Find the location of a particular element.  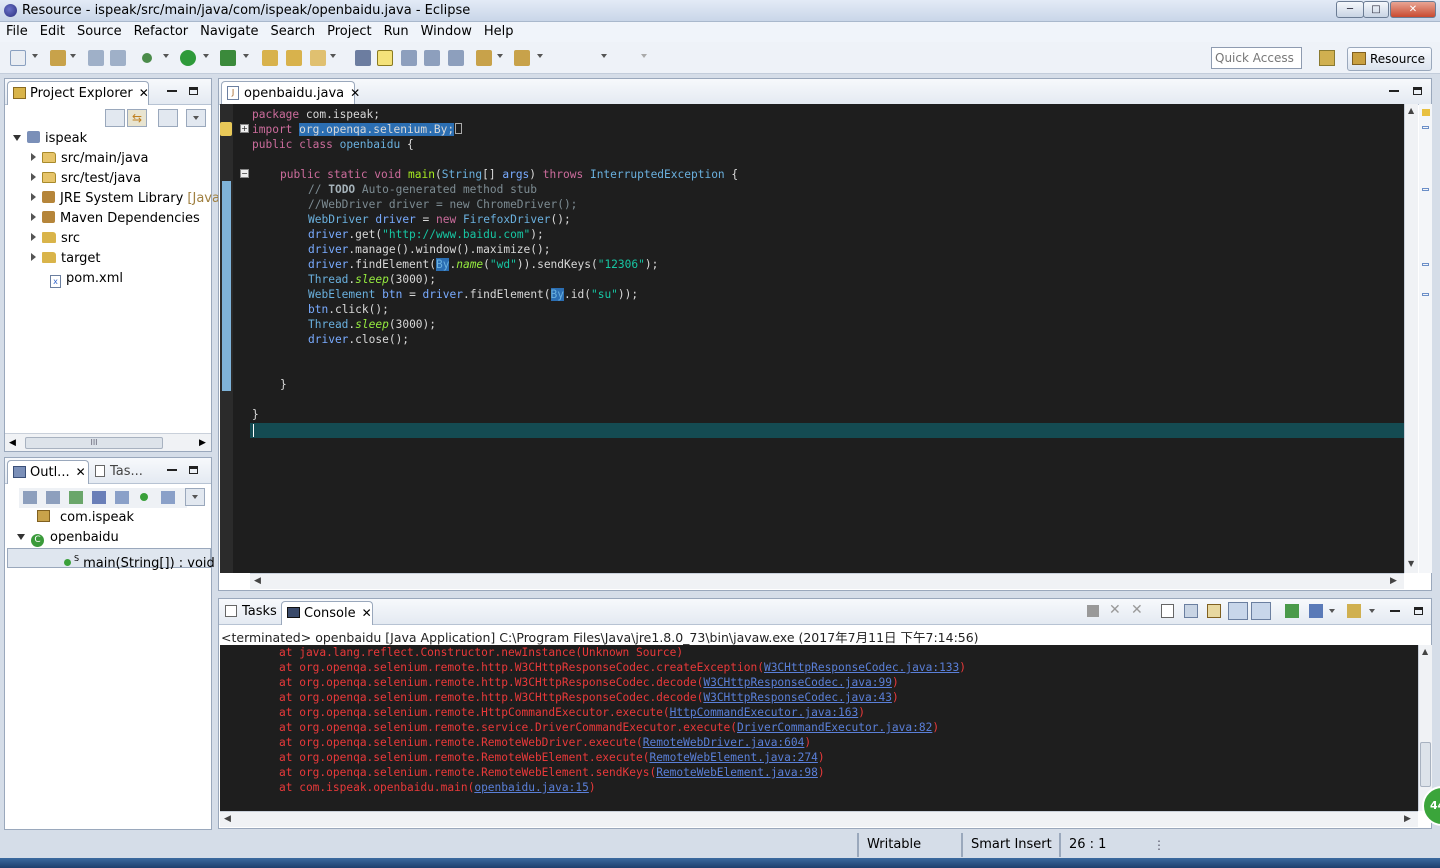

new-project-icon is located at coordinates (58, 58).